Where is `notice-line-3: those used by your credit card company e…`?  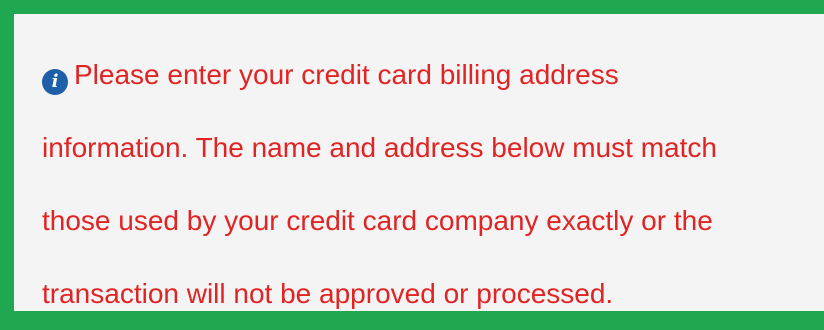 notice-line-3: those used by your credit card company e… is located at coordinates (377, 220).